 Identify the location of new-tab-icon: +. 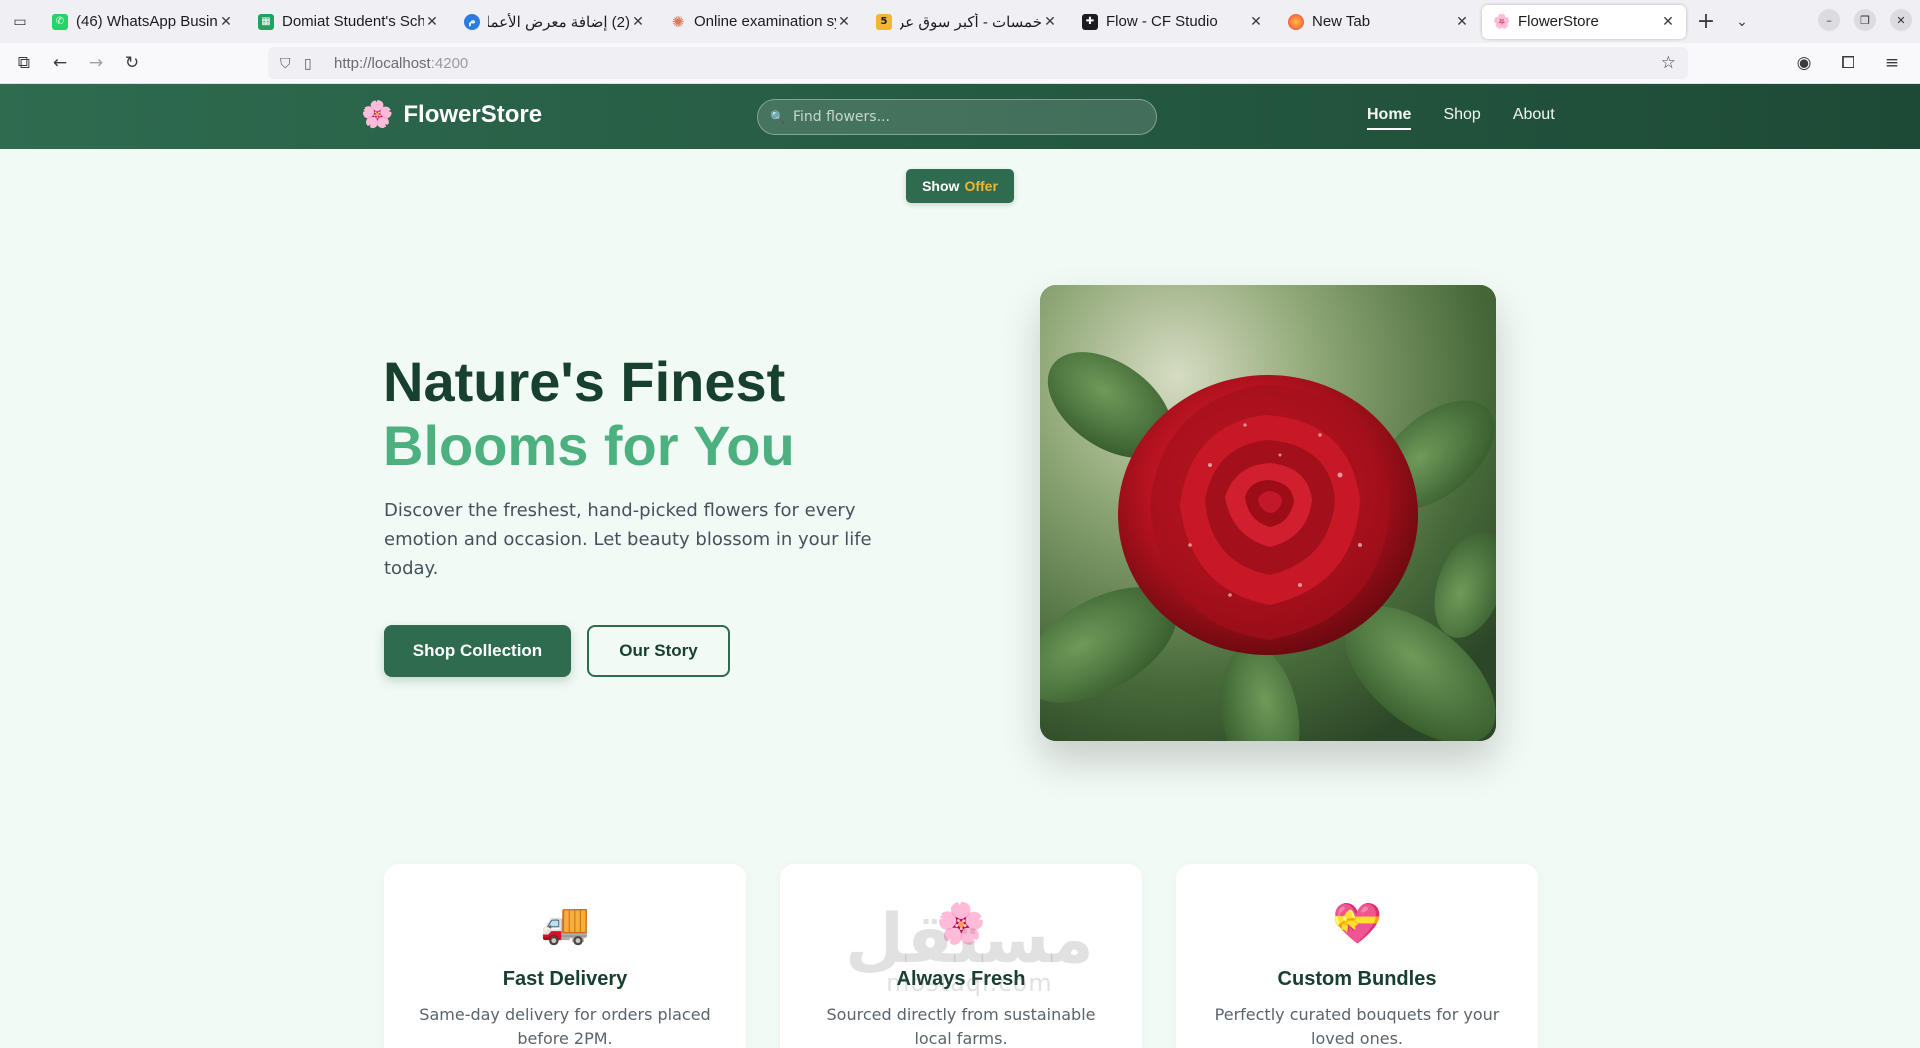
(1706, 21).